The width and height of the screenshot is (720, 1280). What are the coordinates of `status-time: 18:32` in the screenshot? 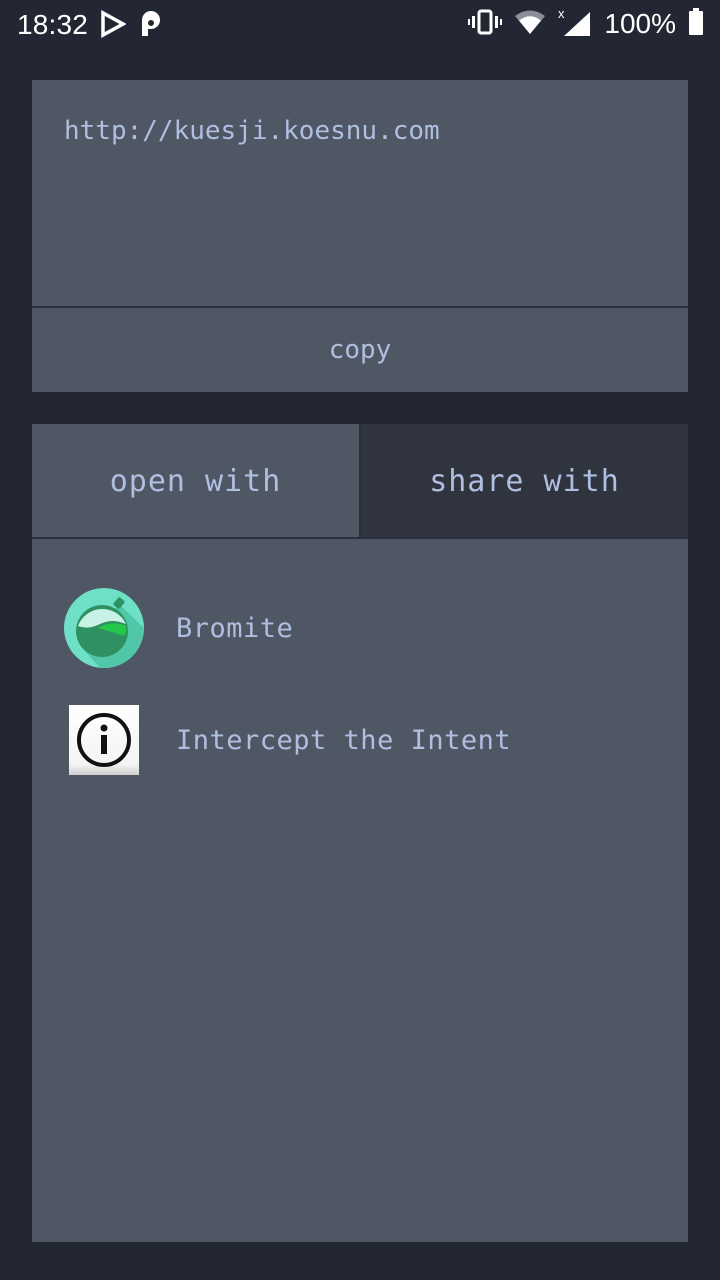 It's located at (53, 24).